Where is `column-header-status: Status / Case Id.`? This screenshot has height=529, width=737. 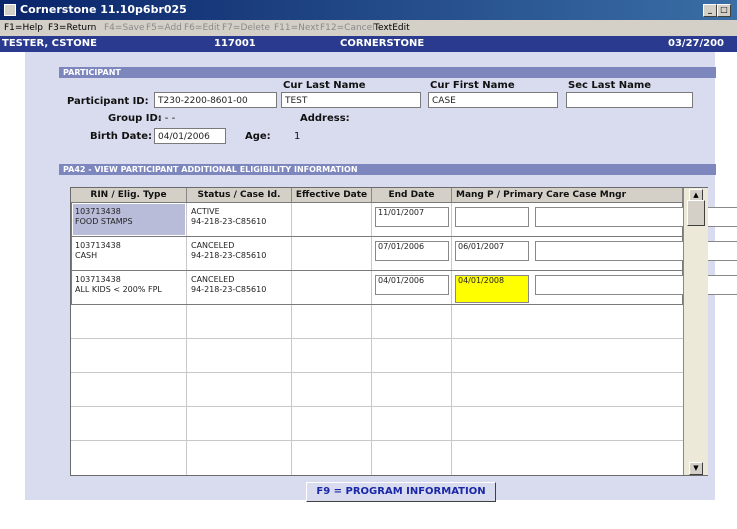
column-header-status: Status / Case Id. is located at coordinates (239, 195).